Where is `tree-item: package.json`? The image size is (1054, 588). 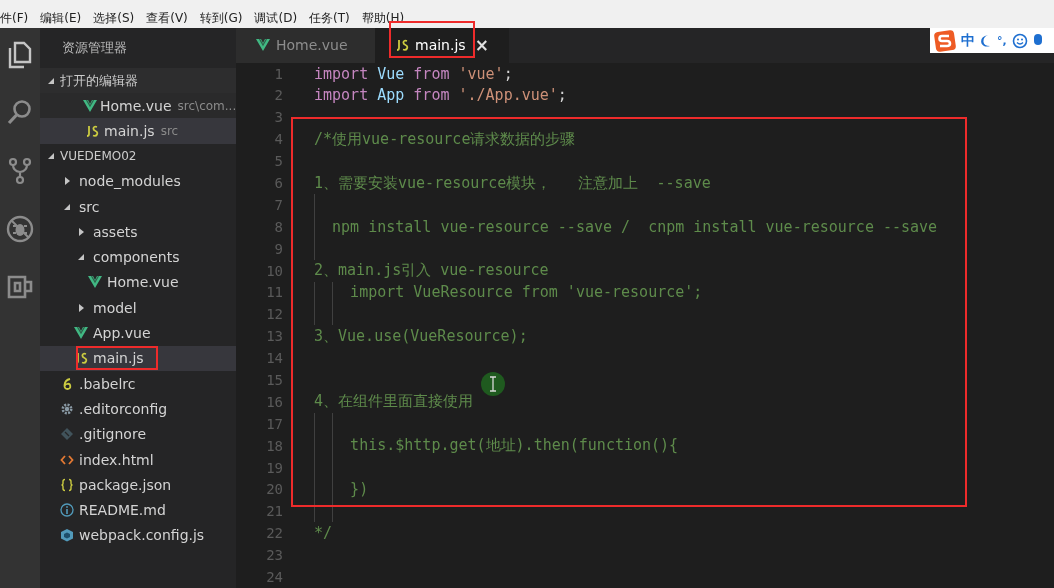 tree-item: package.json is located at coordinates (138, 485).